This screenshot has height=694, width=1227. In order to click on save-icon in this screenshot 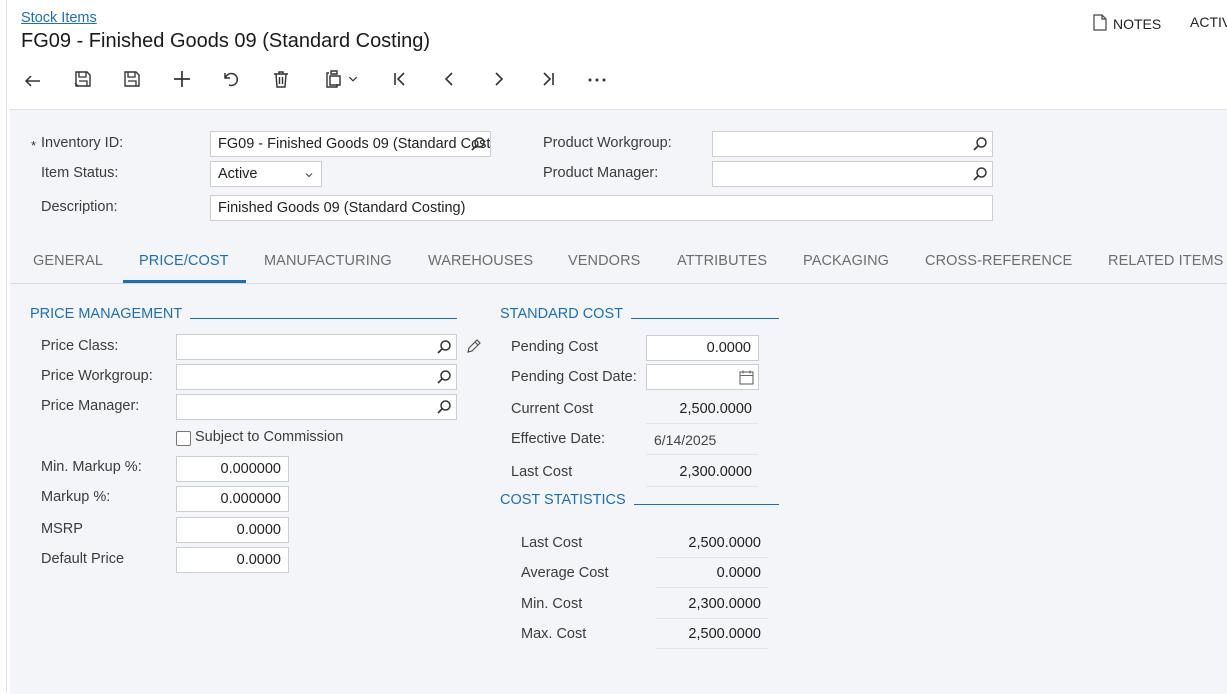, I will do `click(132, 79)`.